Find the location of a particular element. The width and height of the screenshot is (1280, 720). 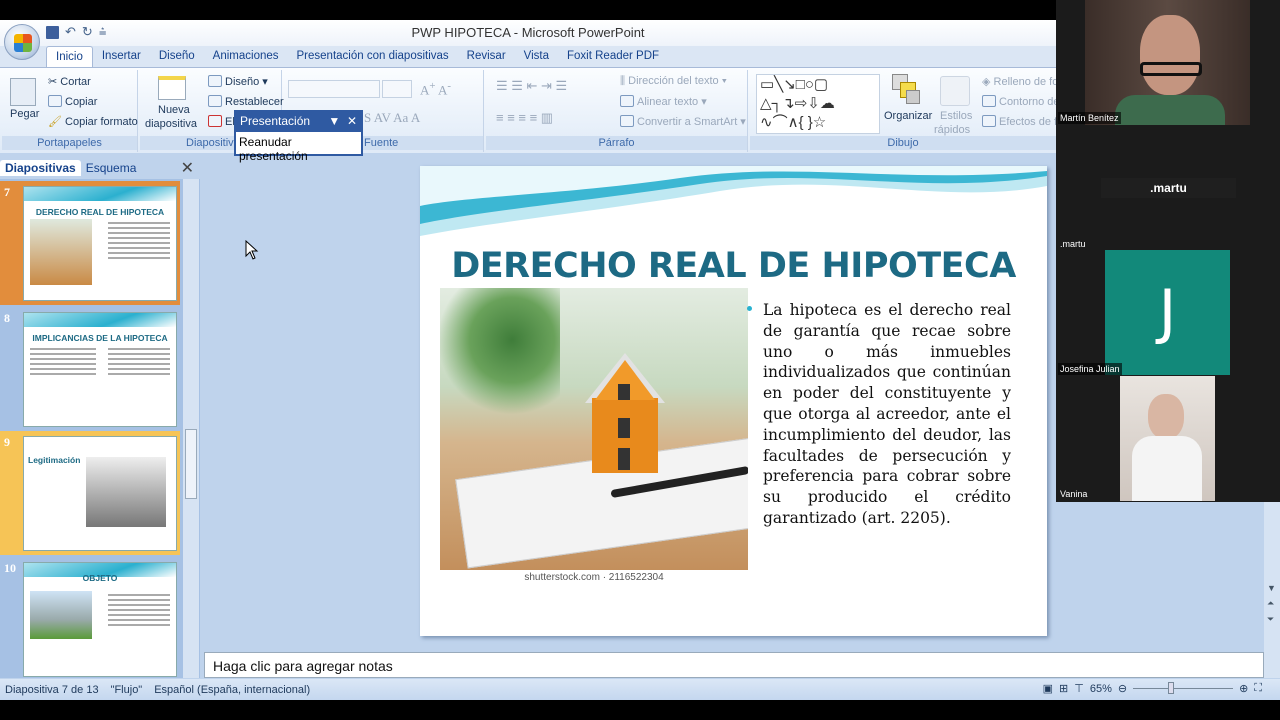

shape-effects-button: Efectos de fo is located at coordinates (1022, 121).